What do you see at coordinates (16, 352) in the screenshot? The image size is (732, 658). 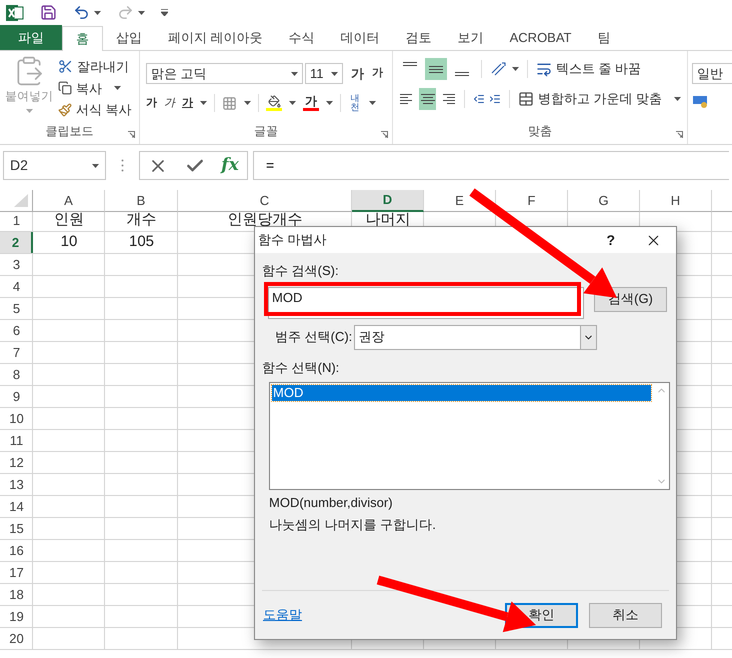 I see `row-header: 7` at bounding box center [16, 352].